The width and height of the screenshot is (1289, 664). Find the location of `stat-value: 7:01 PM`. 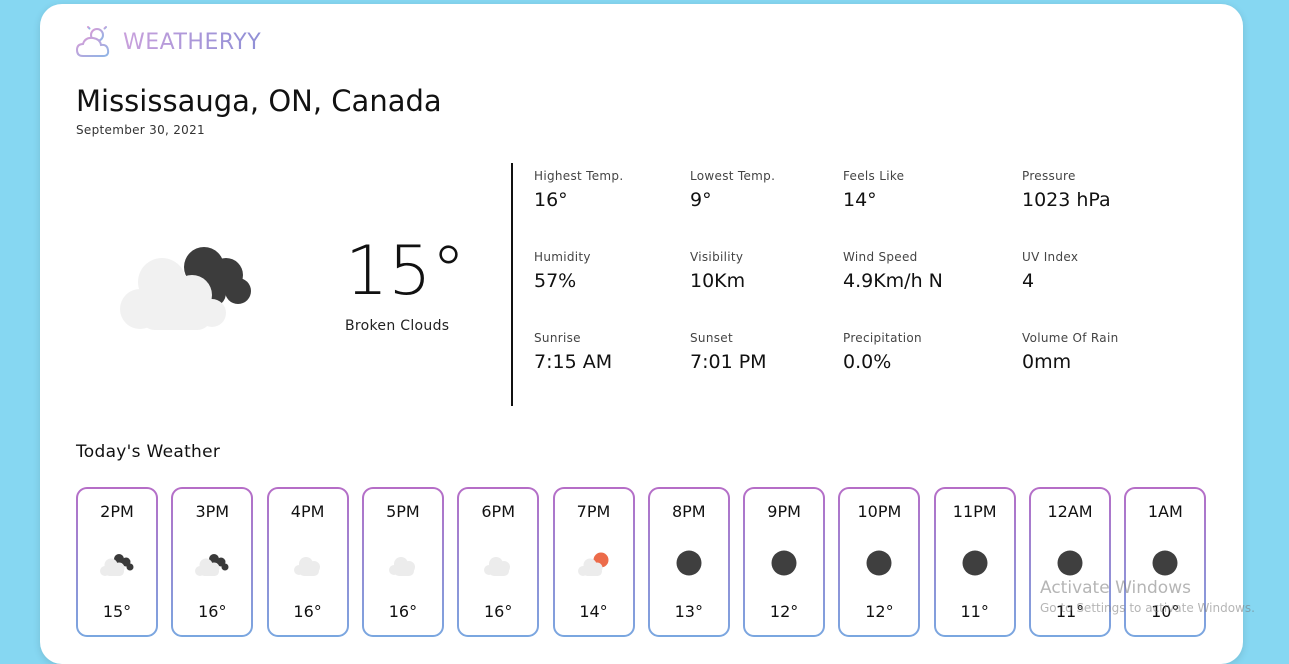

stat-value: 7:01 PM is located at coordinates (728, 362).